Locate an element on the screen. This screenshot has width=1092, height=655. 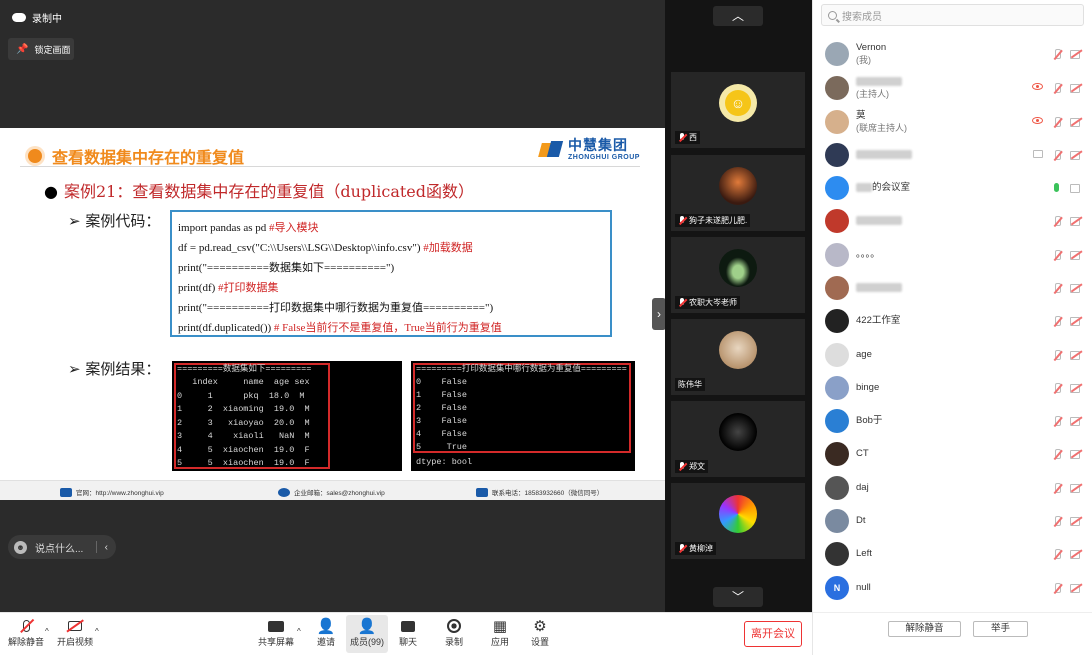
emoji-icon: ☻ is located at coordinates (20, 547).